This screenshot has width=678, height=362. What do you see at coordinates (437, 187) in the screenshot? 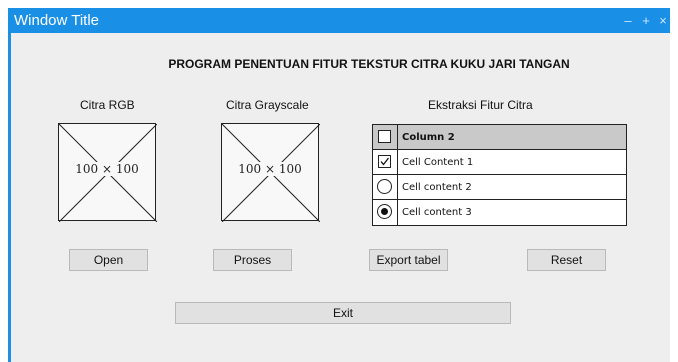
I see `cell-content: Cell content 2` at bounding box center [437, 187].